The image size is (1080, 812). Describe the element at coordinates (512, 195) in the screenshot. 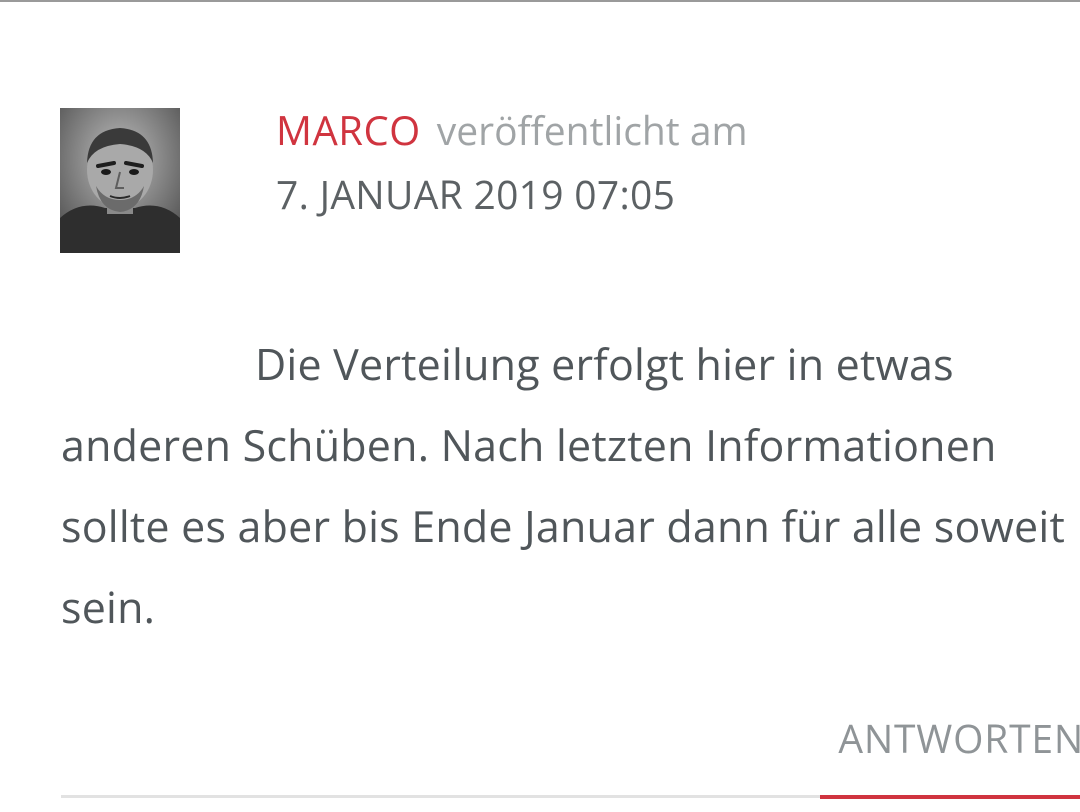

I see `comment-date: 7. JANUAR 2019 07:05` at that location.